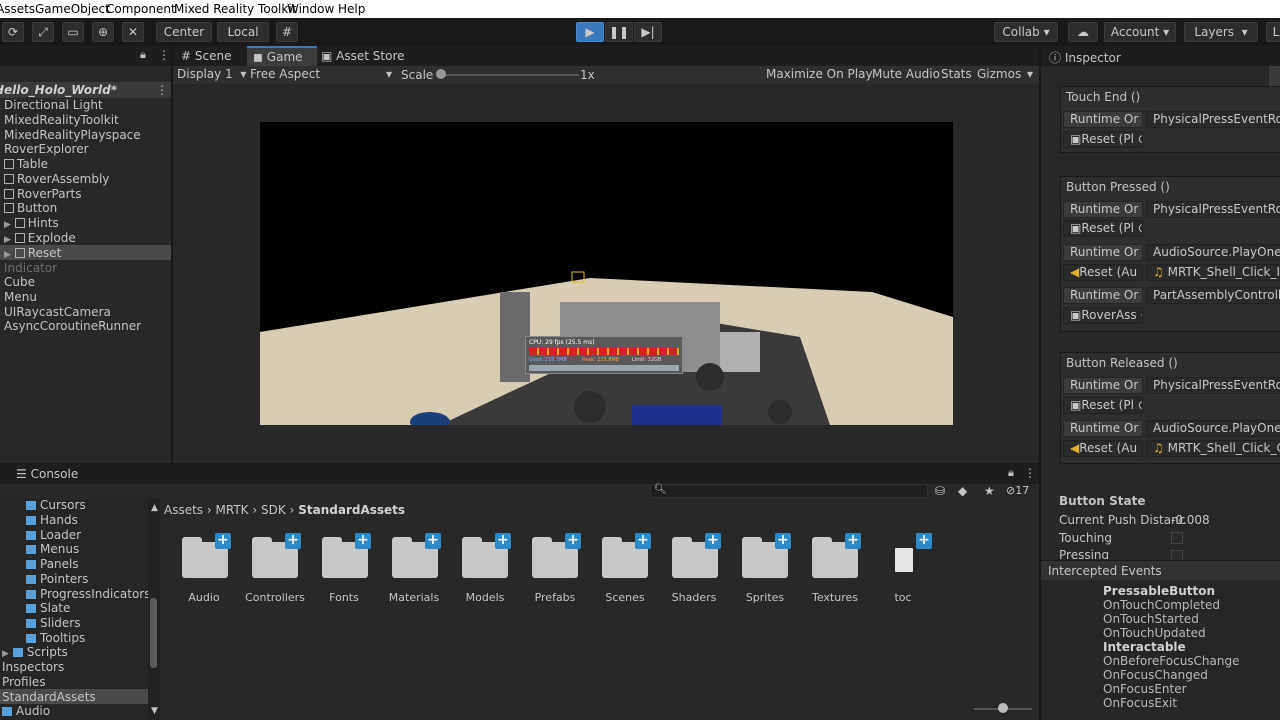 The height and width of the screenshot is (720, 1280). I want to click on menu-gameobject: GameObject, so click(72, 9).